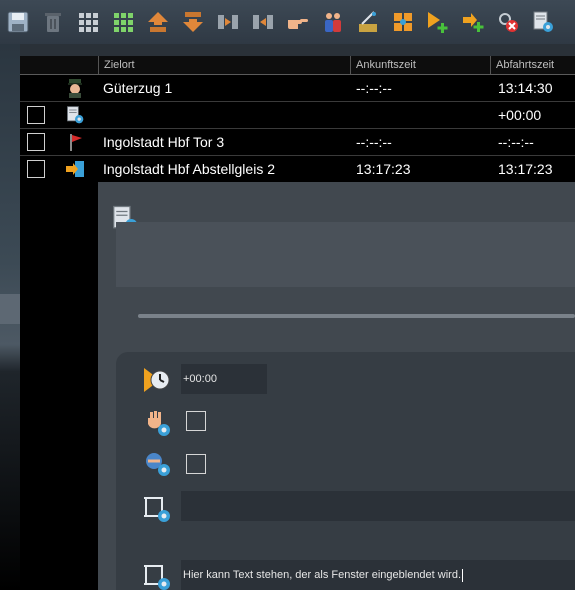 This screenshot has height=590, width=575. I want to click on pointing-hand-icon, so click(298, 24).